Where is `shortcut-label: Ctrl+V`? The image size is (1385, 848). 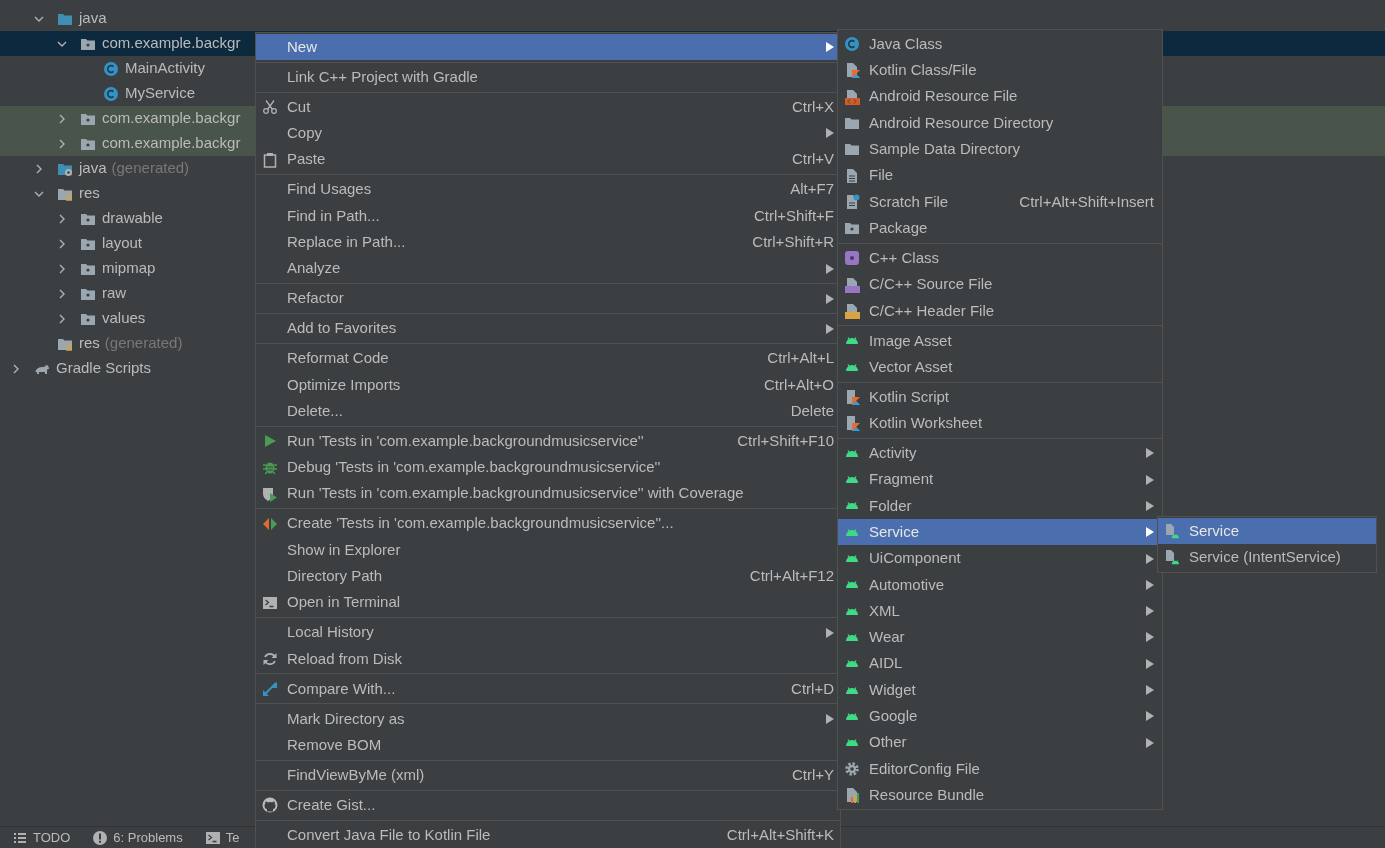
shortcut-label: Ctrl+V is located at coordinates (812, 159).